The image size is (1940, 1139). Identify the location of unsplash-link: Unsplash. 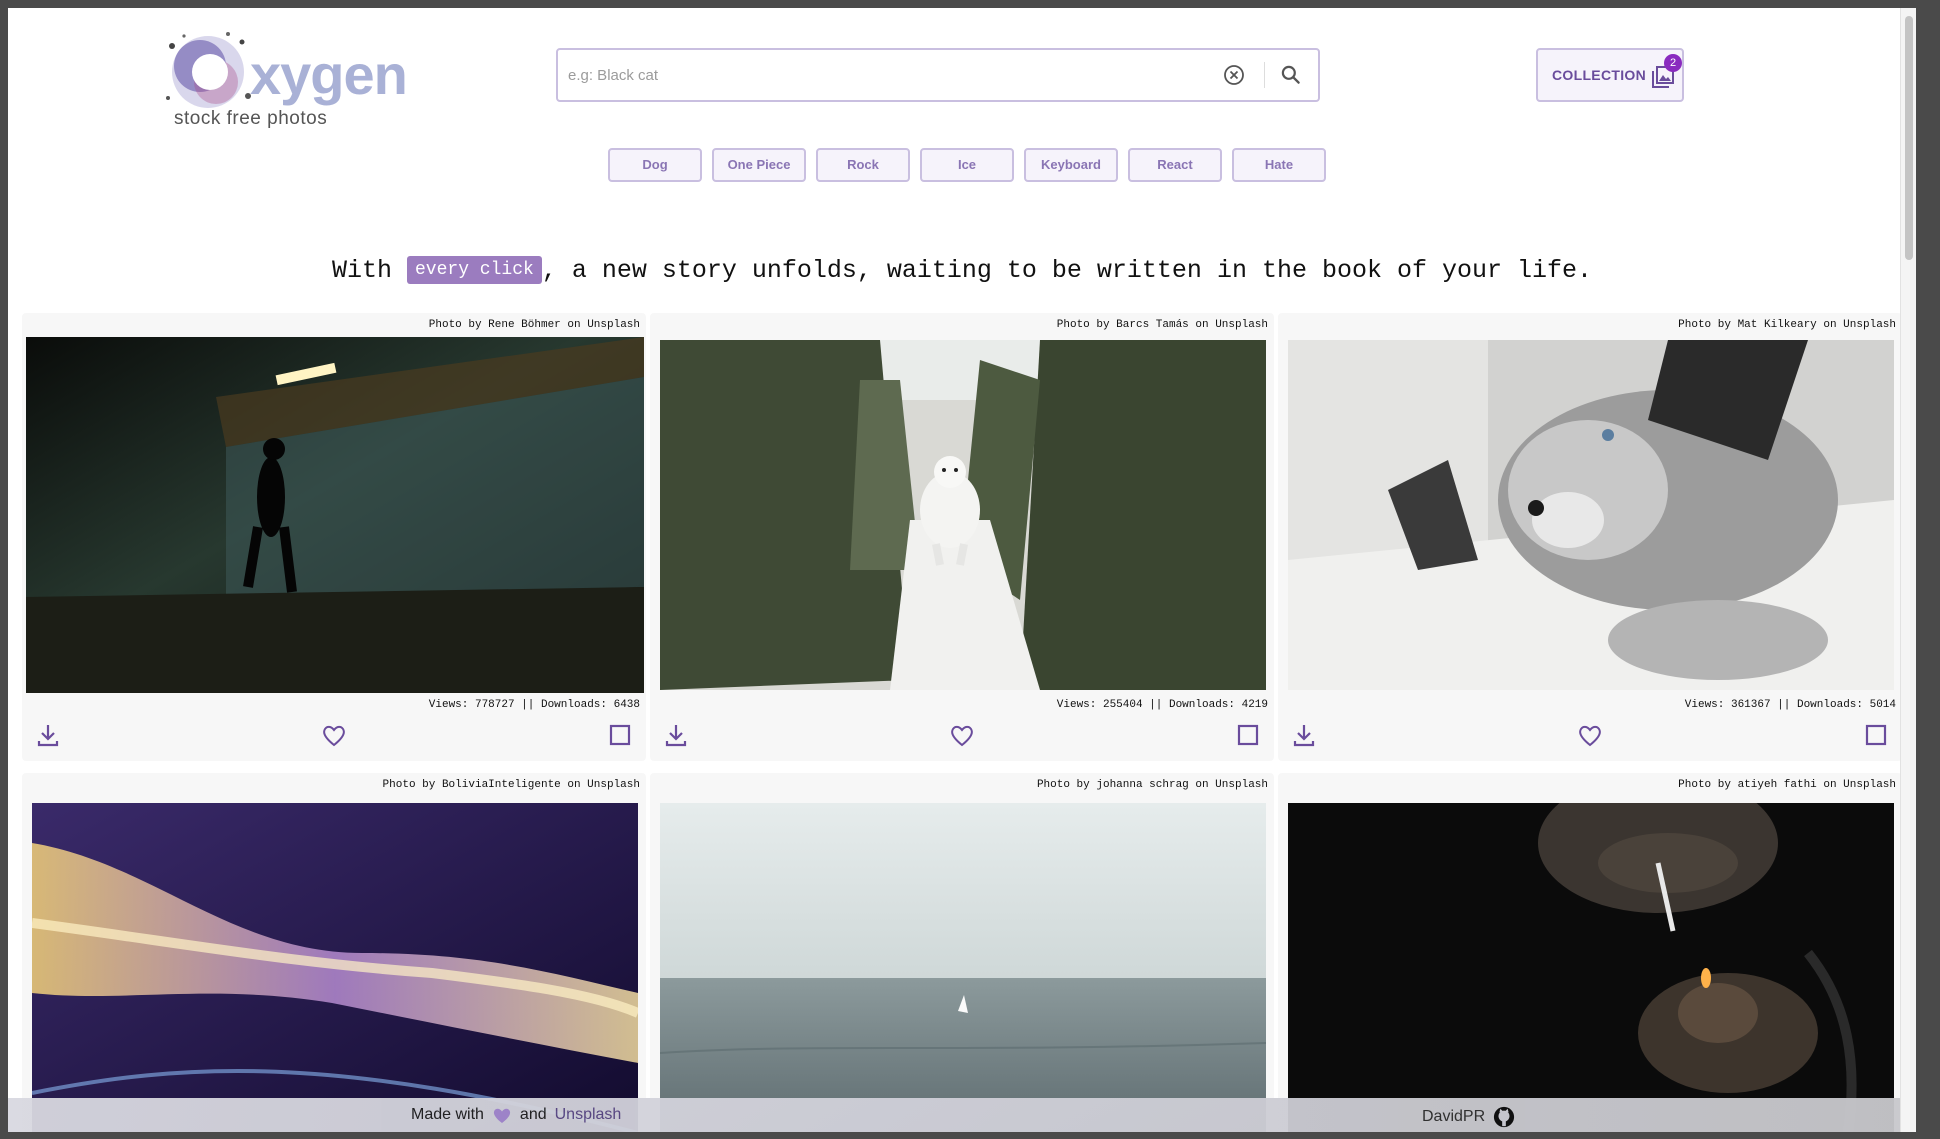
(588, 1115).